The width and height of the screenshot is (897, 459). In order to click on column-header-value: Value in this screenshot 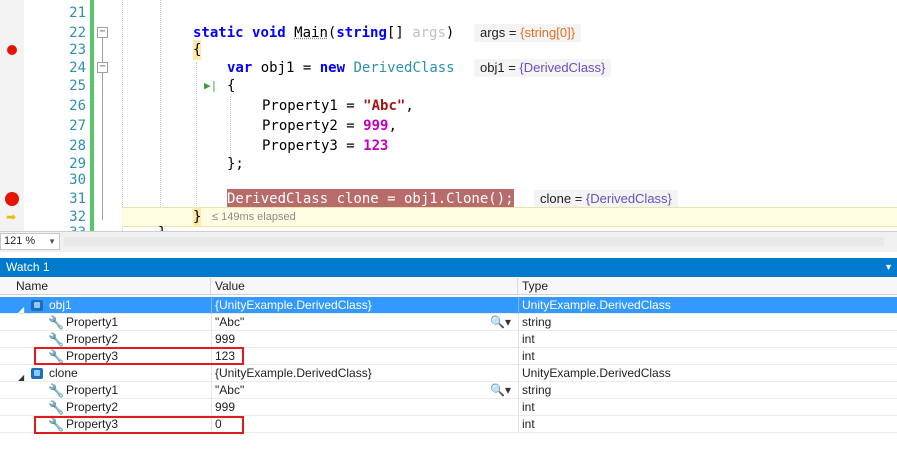, I will do `click(364, 286)`.